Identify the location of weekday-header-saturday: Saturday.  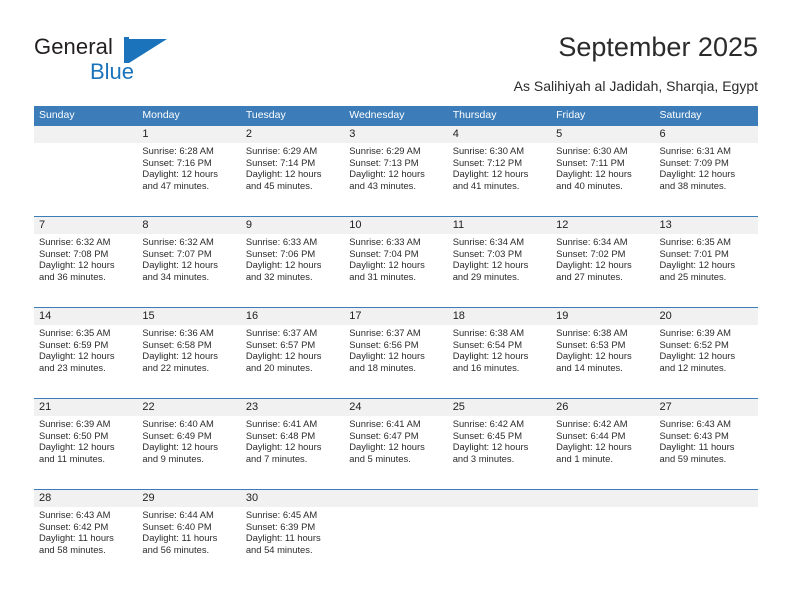
(706, 116).